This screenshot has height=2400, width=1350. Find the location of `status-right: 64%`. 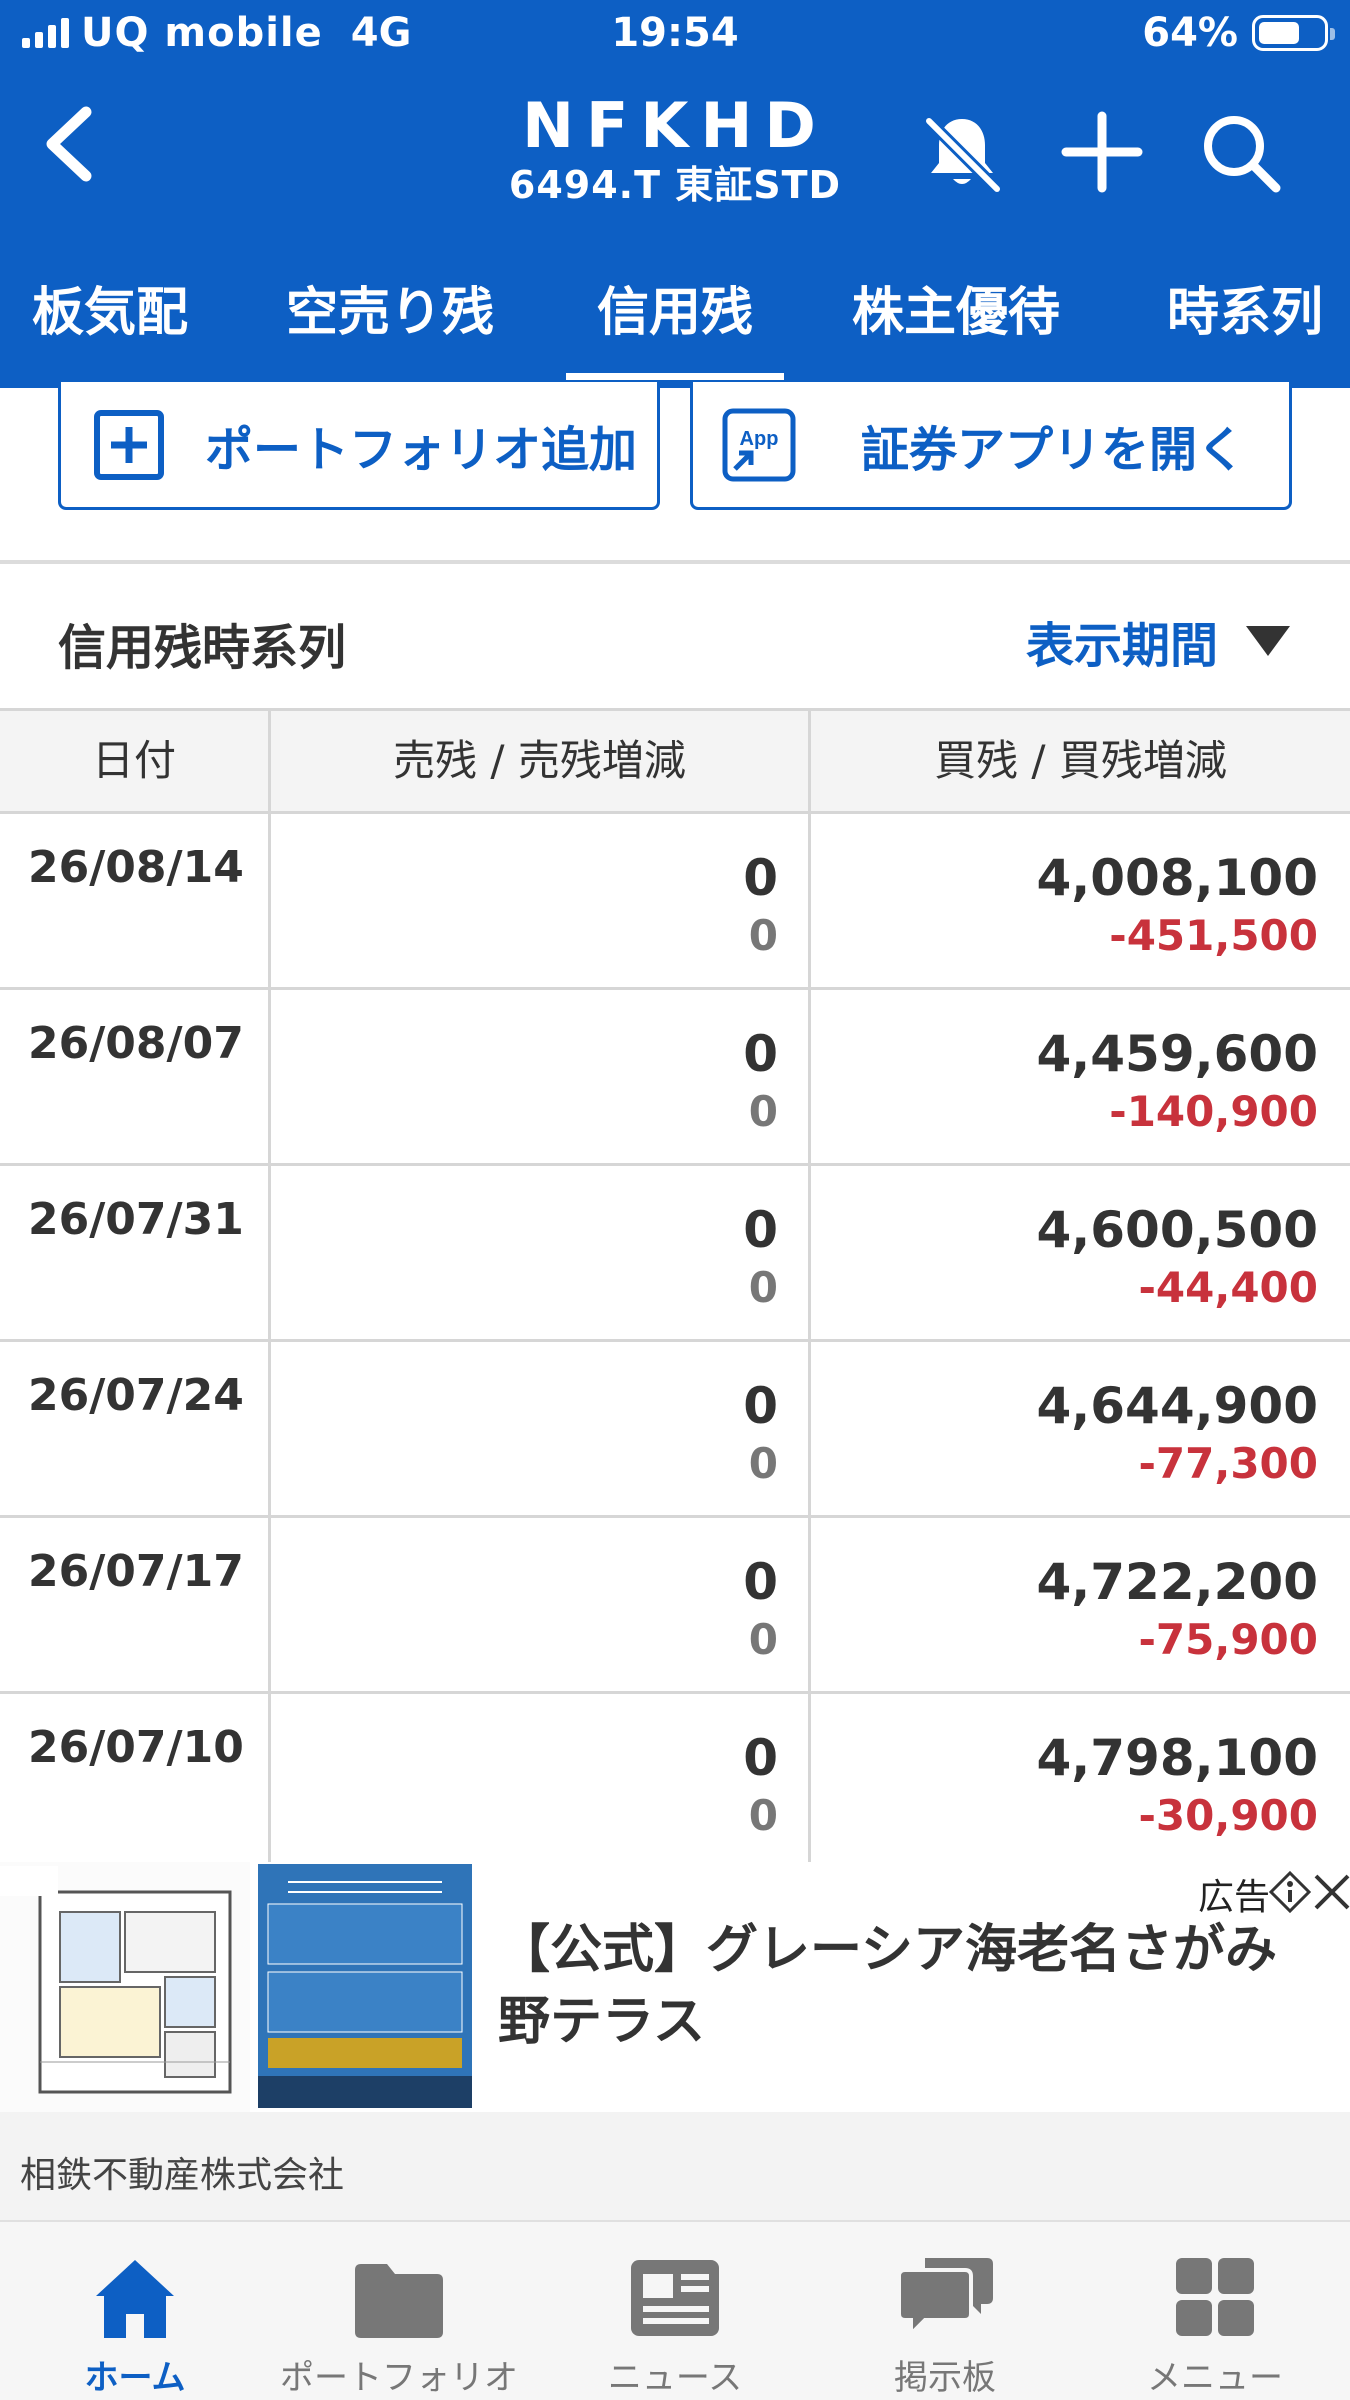

status-right: 64% is located at coordinates (1238, 33).